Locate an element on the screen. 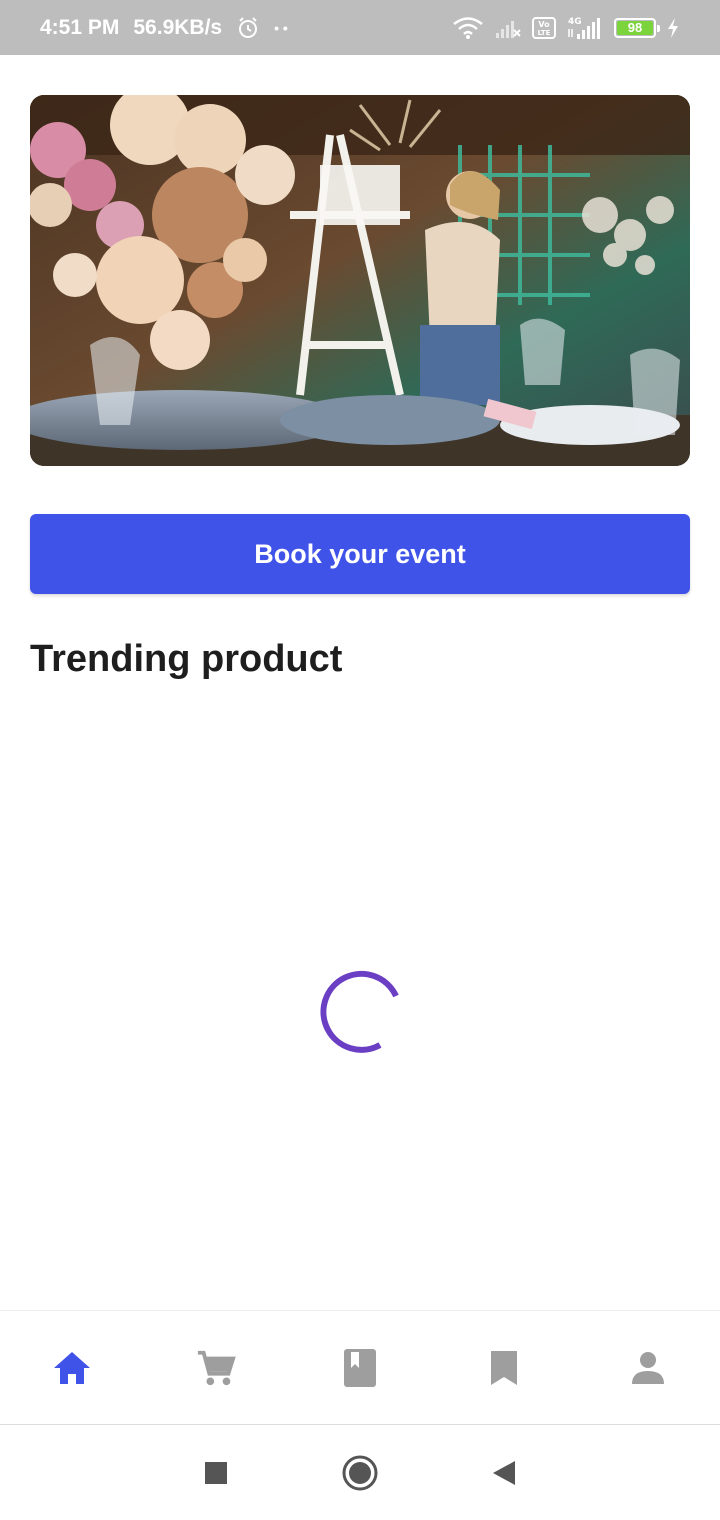 The height and width of the screenshot is (1520, 720). svg-text: 4G is located at coordinates (575, 22).